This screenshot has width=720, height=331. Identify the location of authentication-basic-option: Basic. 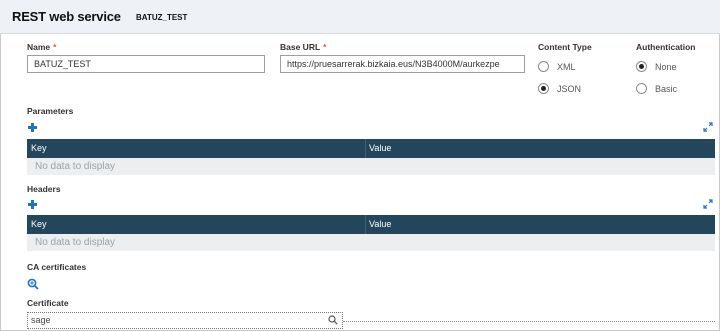
(656, 88).